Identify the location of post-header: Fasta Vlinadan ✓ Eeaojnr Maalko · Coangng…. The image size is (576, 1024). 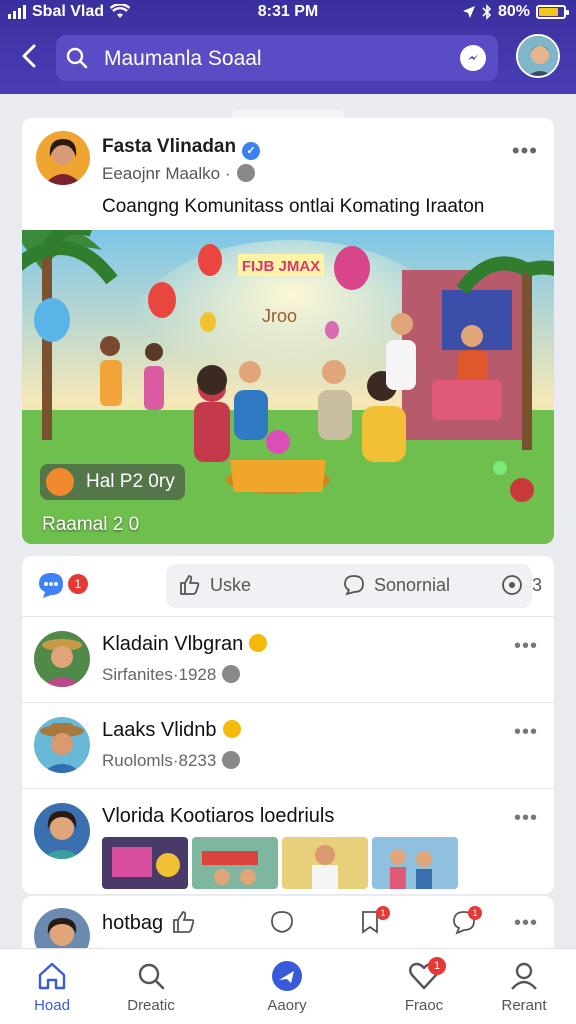
(288, 174).